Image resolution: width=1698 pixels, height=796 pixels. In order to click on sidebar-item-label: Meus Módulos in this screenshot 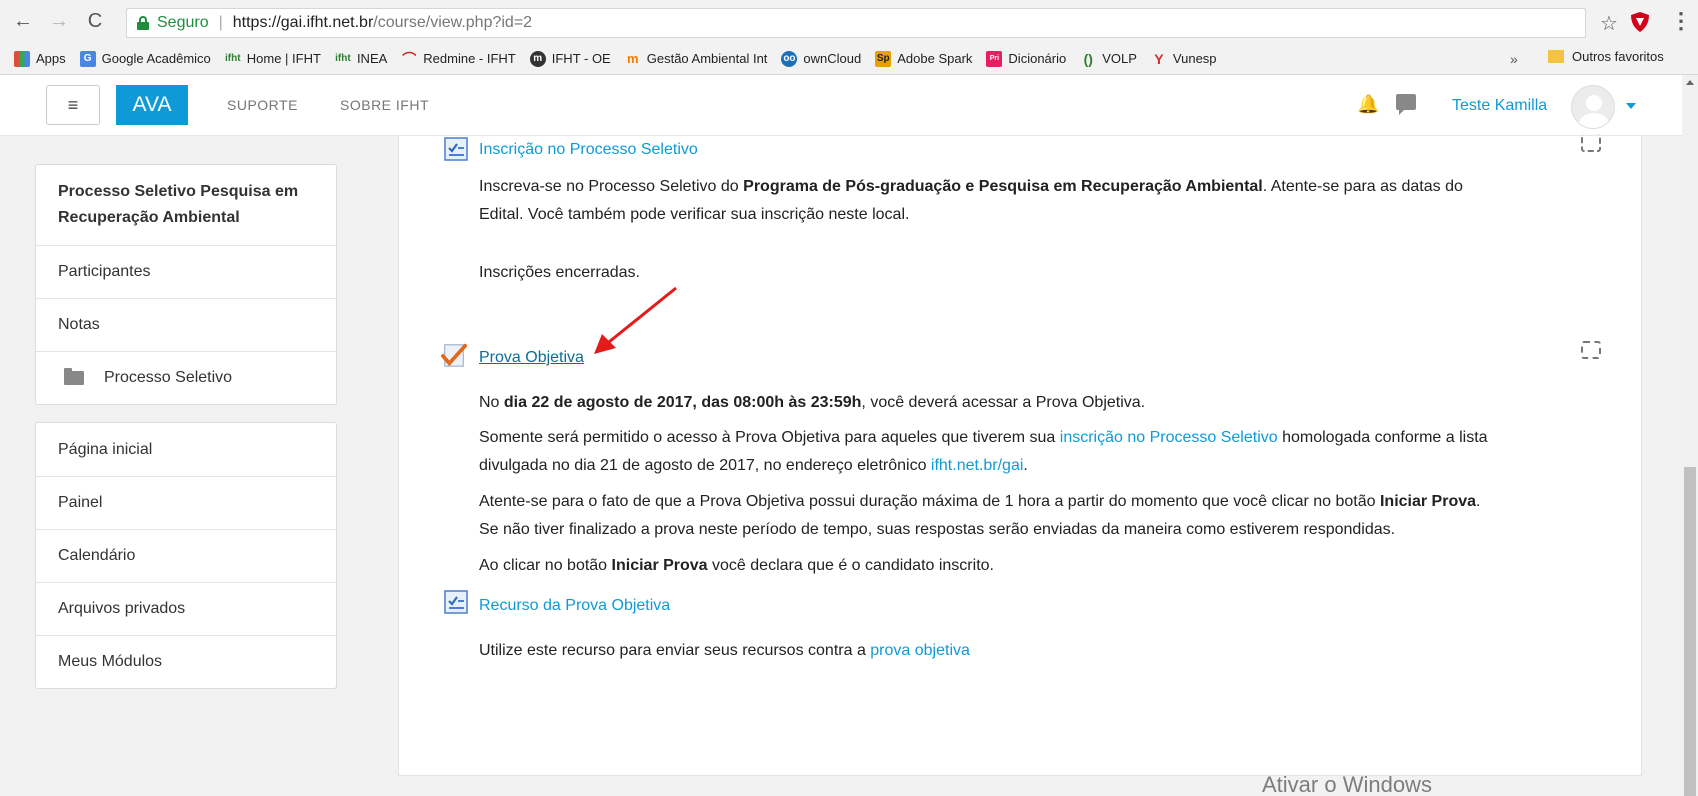, I will do `click(110, 661)`.